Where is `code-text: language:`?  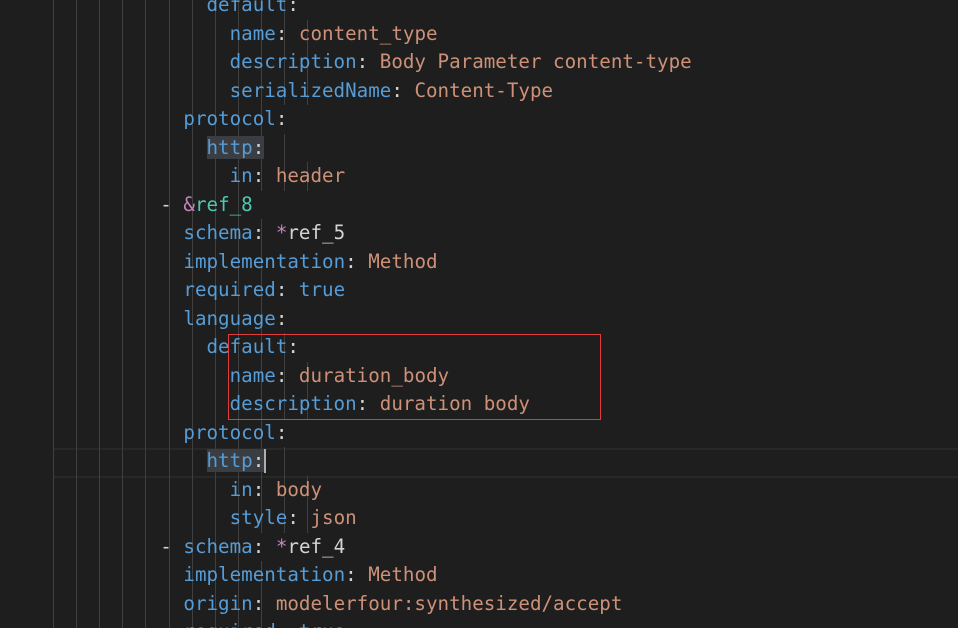
code-text: language: is located at coordinates (235, 319).